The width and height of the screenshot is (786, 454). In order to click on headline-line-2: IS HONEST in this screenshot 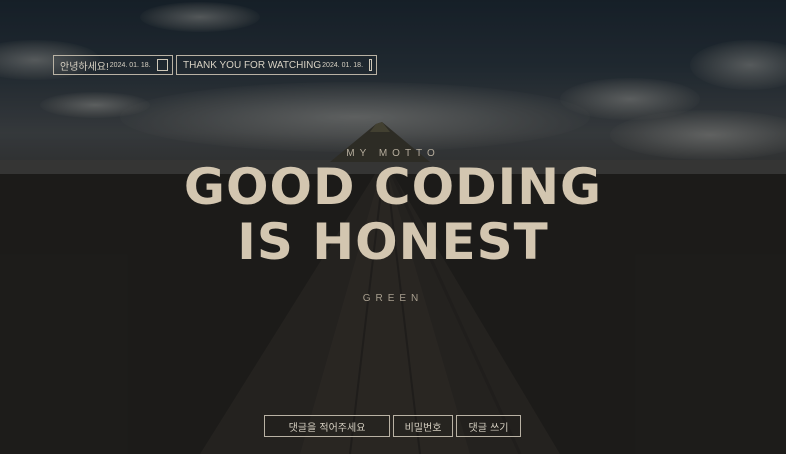, I will do `click(393, 242)`.